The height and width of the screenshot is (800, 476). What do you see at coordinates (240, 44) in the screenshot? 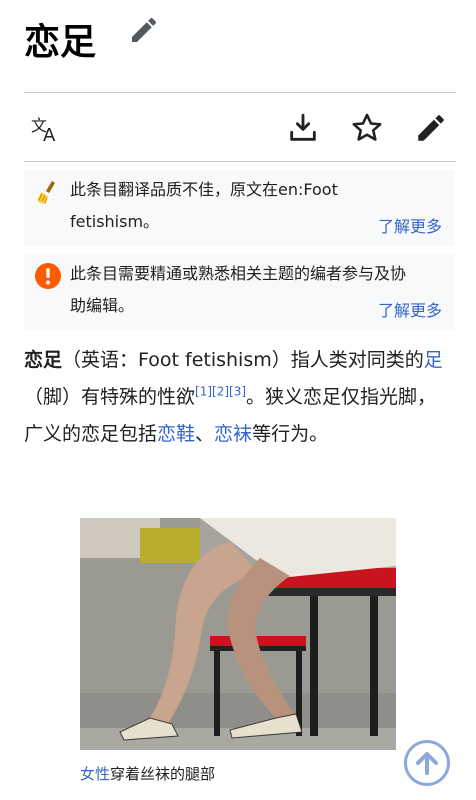
I see `title-row: 恋足` at bounding box center [240, 44].